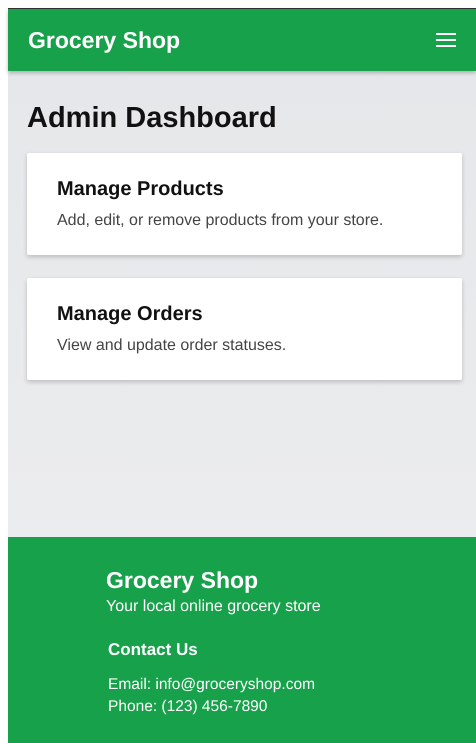  Describe the element at coordinates (153, 649) in the screenshot. I see `contact-heading: Contact Us` at that location.